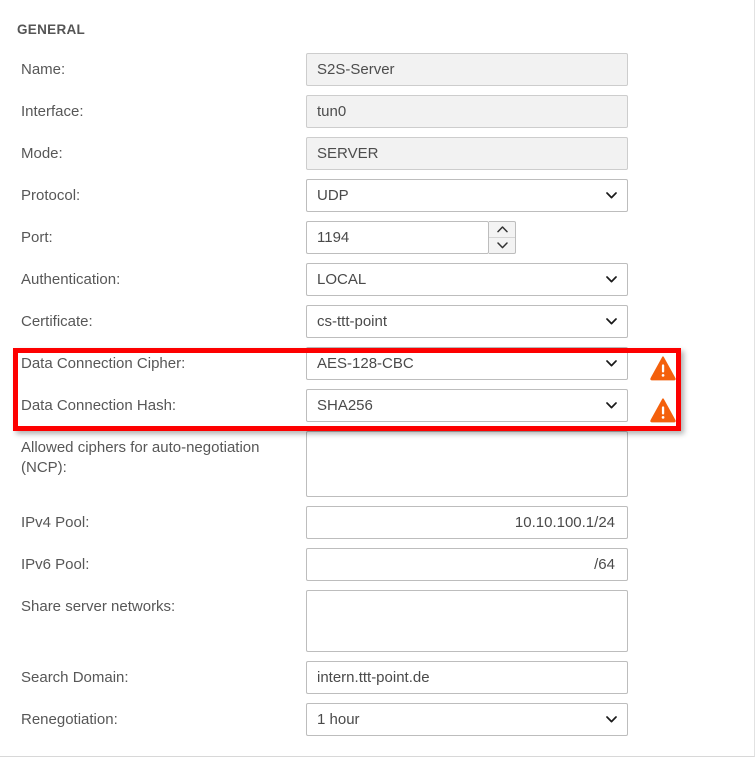 The width and height of the screenshot is (755, 757). I want to click on control-wrap-data-connection-cipher: AES-128-CBC, so click(467, 363).